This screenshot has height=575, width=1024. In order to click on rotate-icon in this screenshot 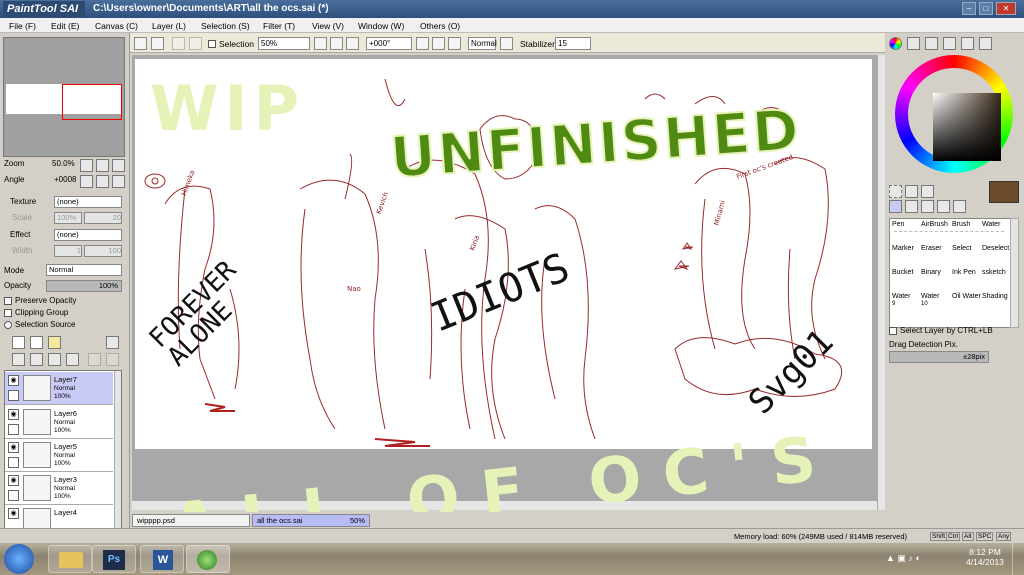, I will do `click(927, 206)`.